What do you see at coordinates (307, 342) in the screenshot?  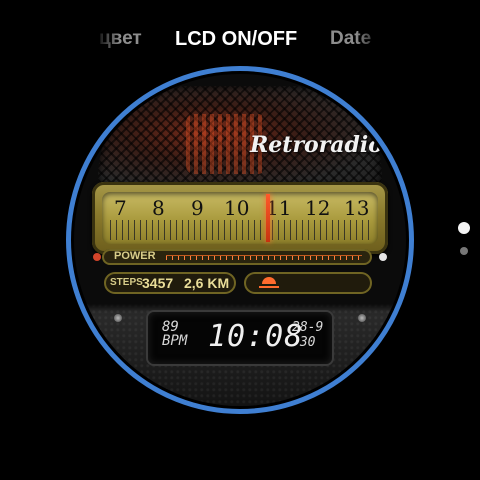 I see `date-extra: 30` at bounding box center [307, 342].